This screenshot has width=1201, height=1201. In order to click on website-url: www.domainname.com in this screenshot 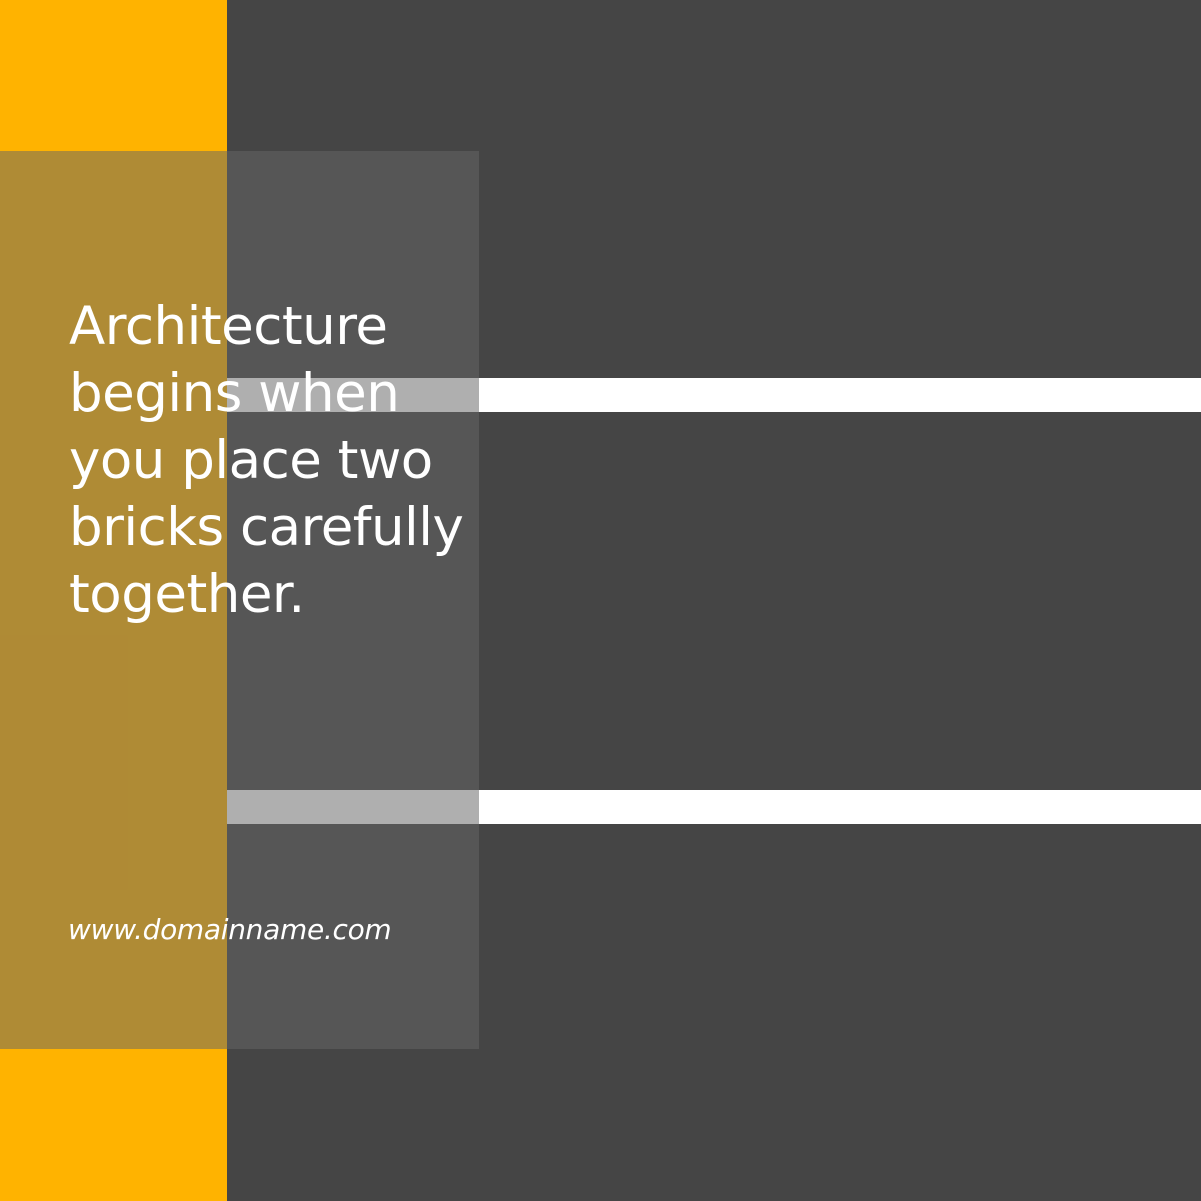, I will do `click(230, 929)`.